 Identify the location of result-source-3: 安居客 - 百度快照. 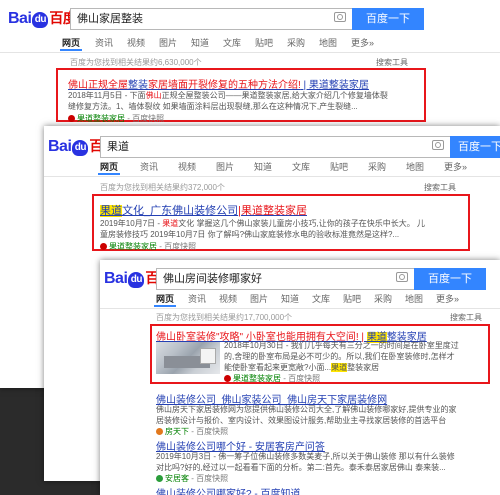
(192, 478).